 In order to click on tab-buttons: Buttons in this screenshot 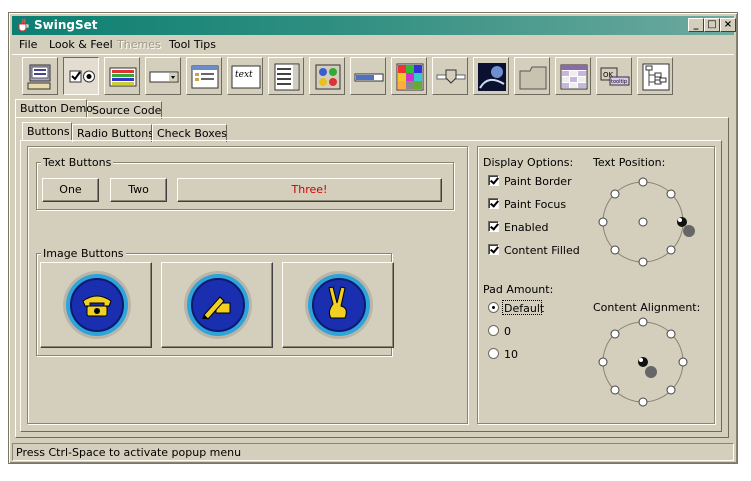, I will do `click(47, 131)`.